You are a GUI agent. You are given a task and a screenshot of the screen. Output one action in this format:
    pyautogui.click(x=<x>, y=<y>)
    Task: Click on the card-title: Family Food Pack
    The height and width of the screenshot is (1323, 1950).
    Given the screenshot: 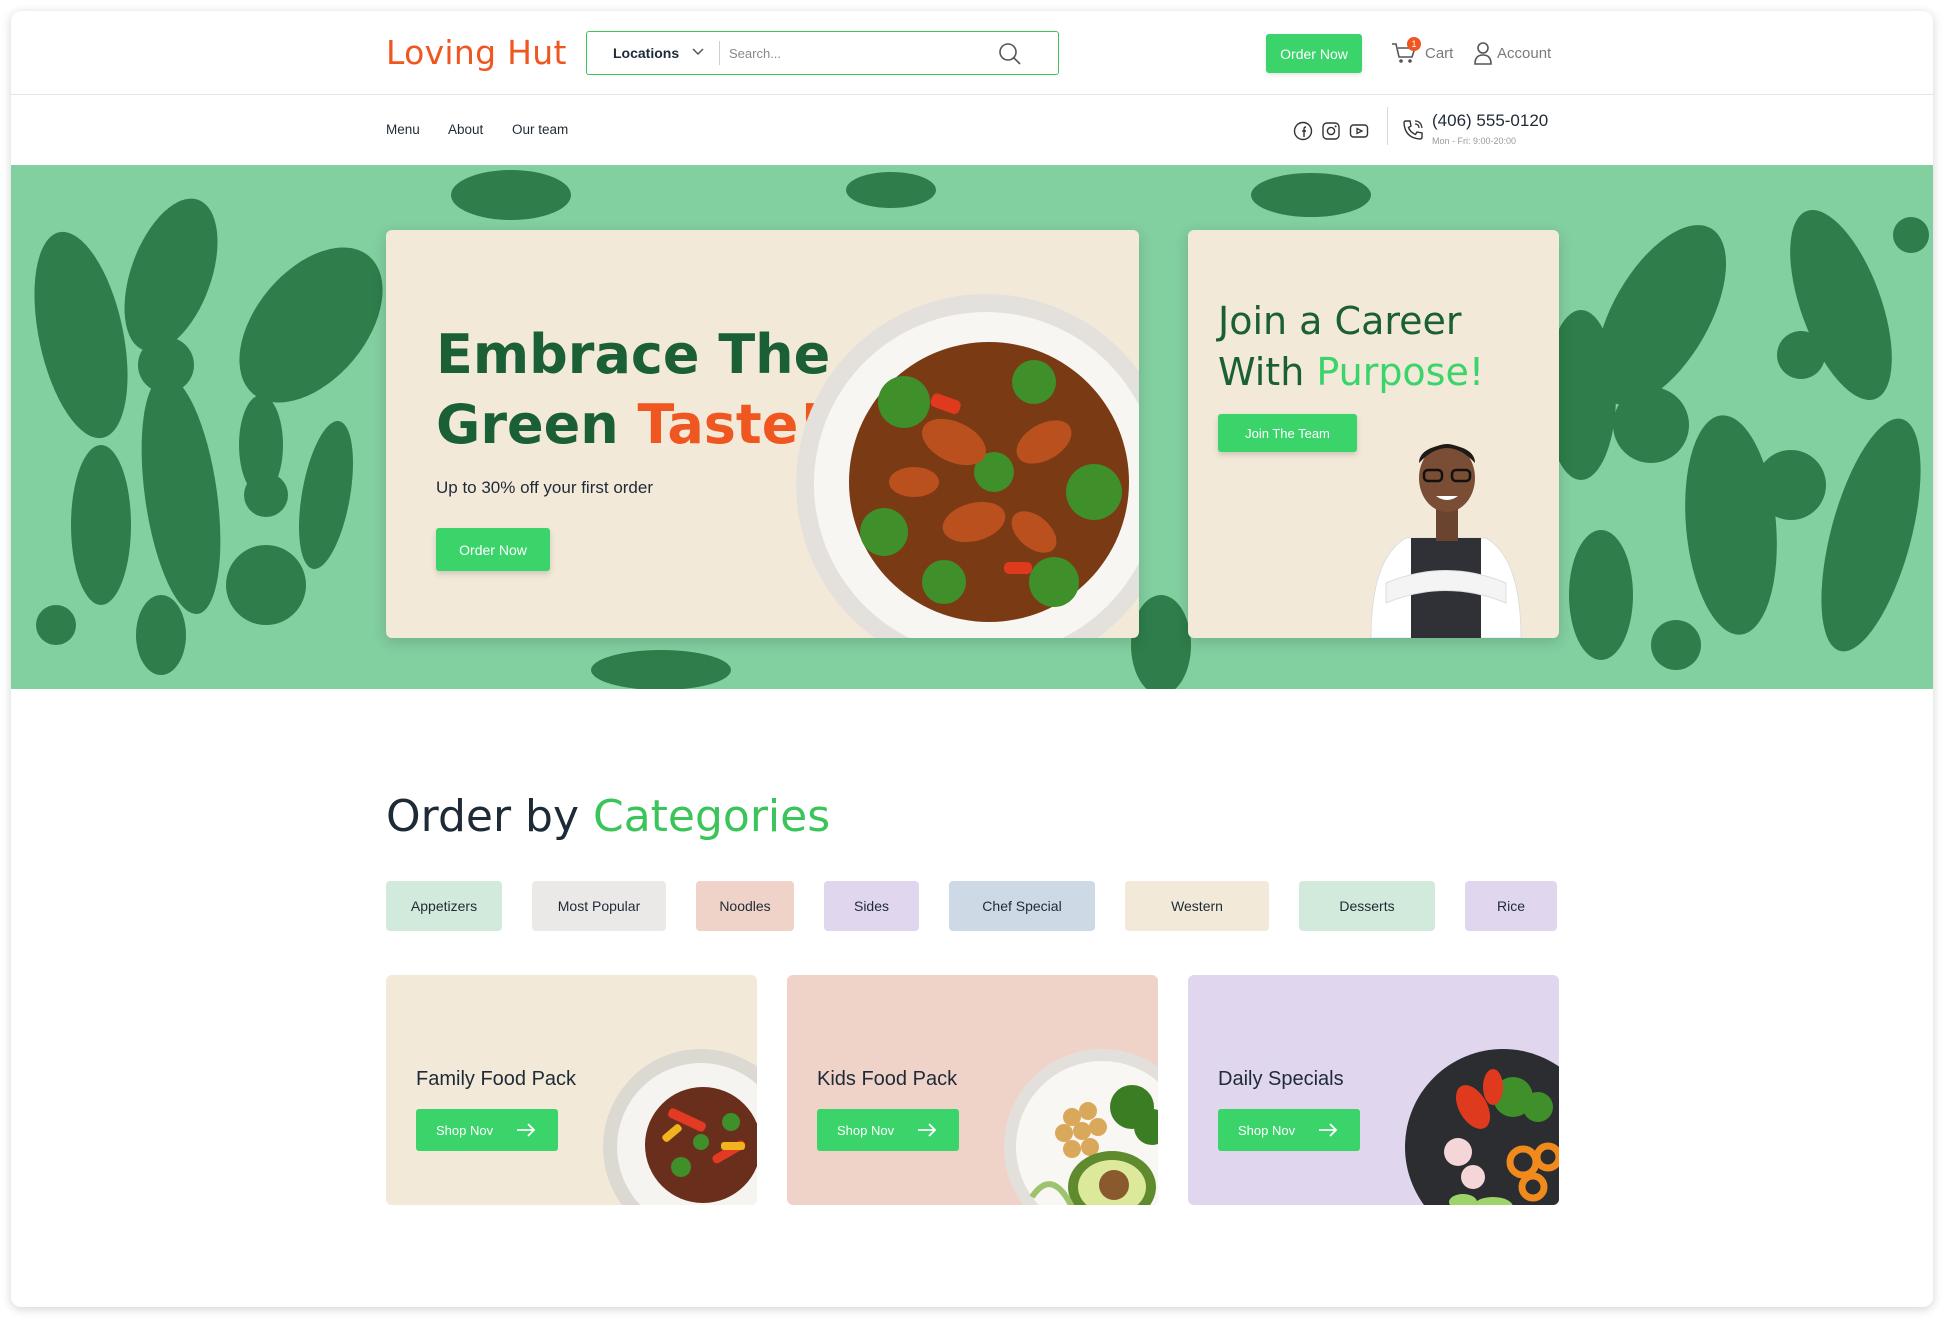 What is the action you would take?
    pyautogui.click(x=496, y=1079)
    